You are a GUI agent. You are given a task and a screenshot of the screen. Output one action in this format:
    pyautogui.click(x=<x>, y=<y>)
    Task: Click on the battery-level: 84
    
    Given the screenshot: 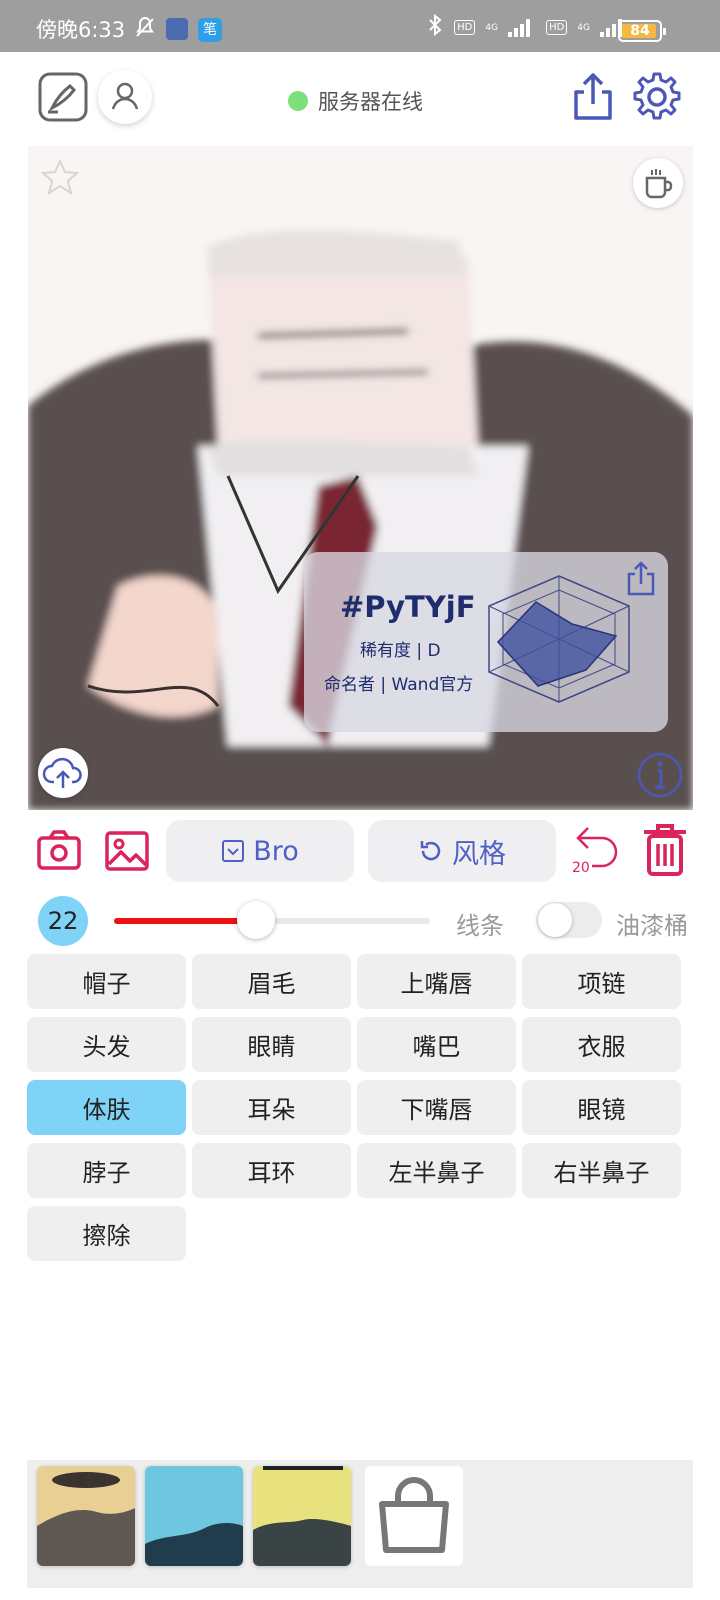 What is the action you would take?
    pyautogui.click(x=640, y=31)
    